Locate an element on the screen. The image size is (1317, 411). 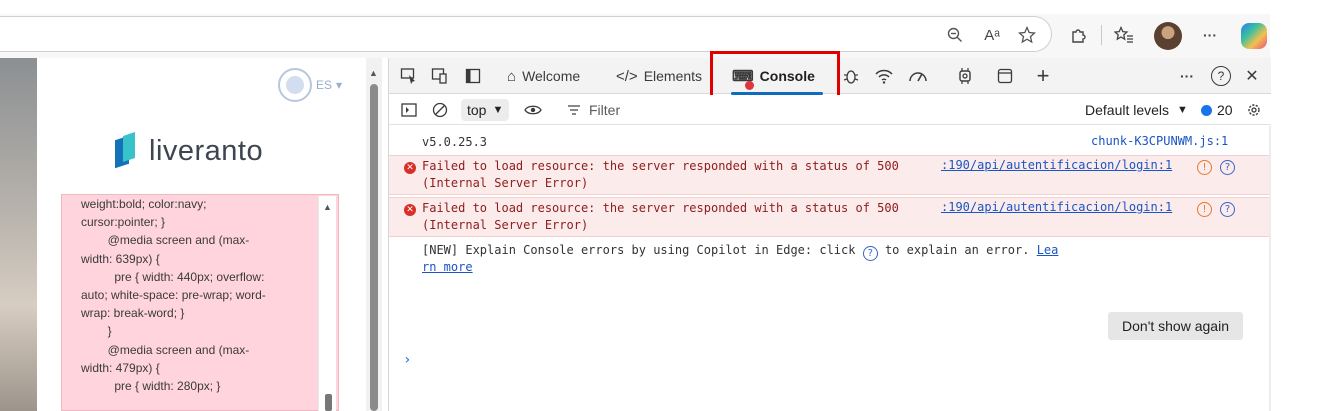
code-line: pre { width: 440px; overflow: is located at coordinates (173, 276).